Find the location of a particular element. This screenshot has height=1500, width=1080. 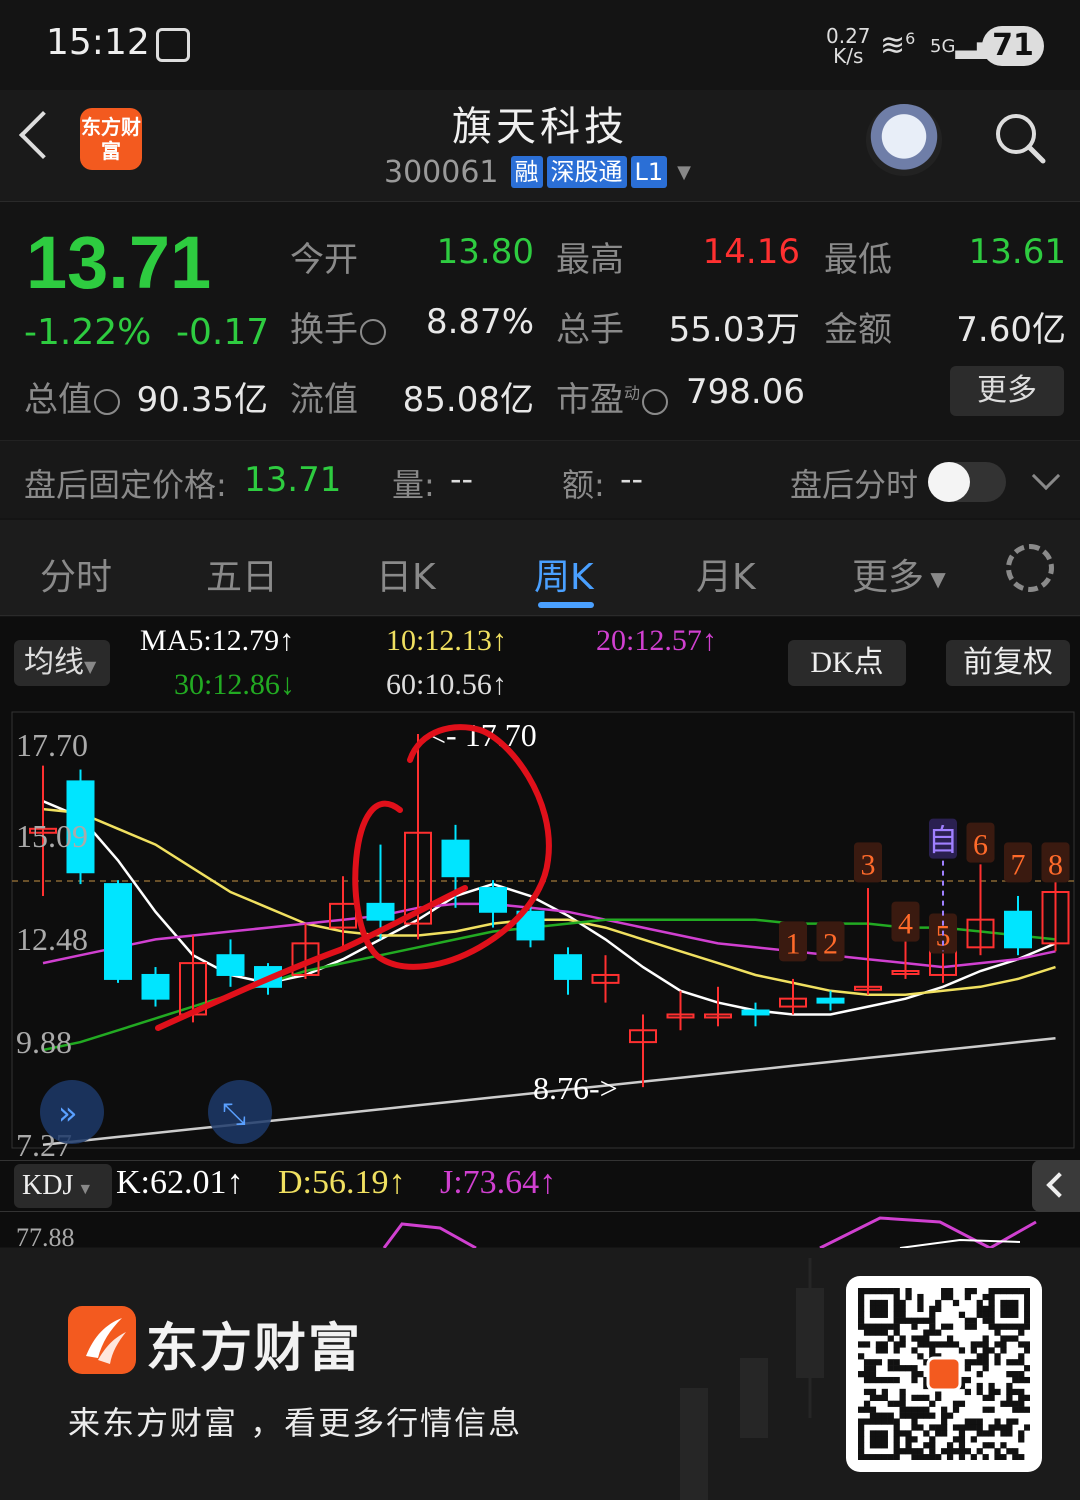

more-button: 更多 is located at coordinates (1007, 391).